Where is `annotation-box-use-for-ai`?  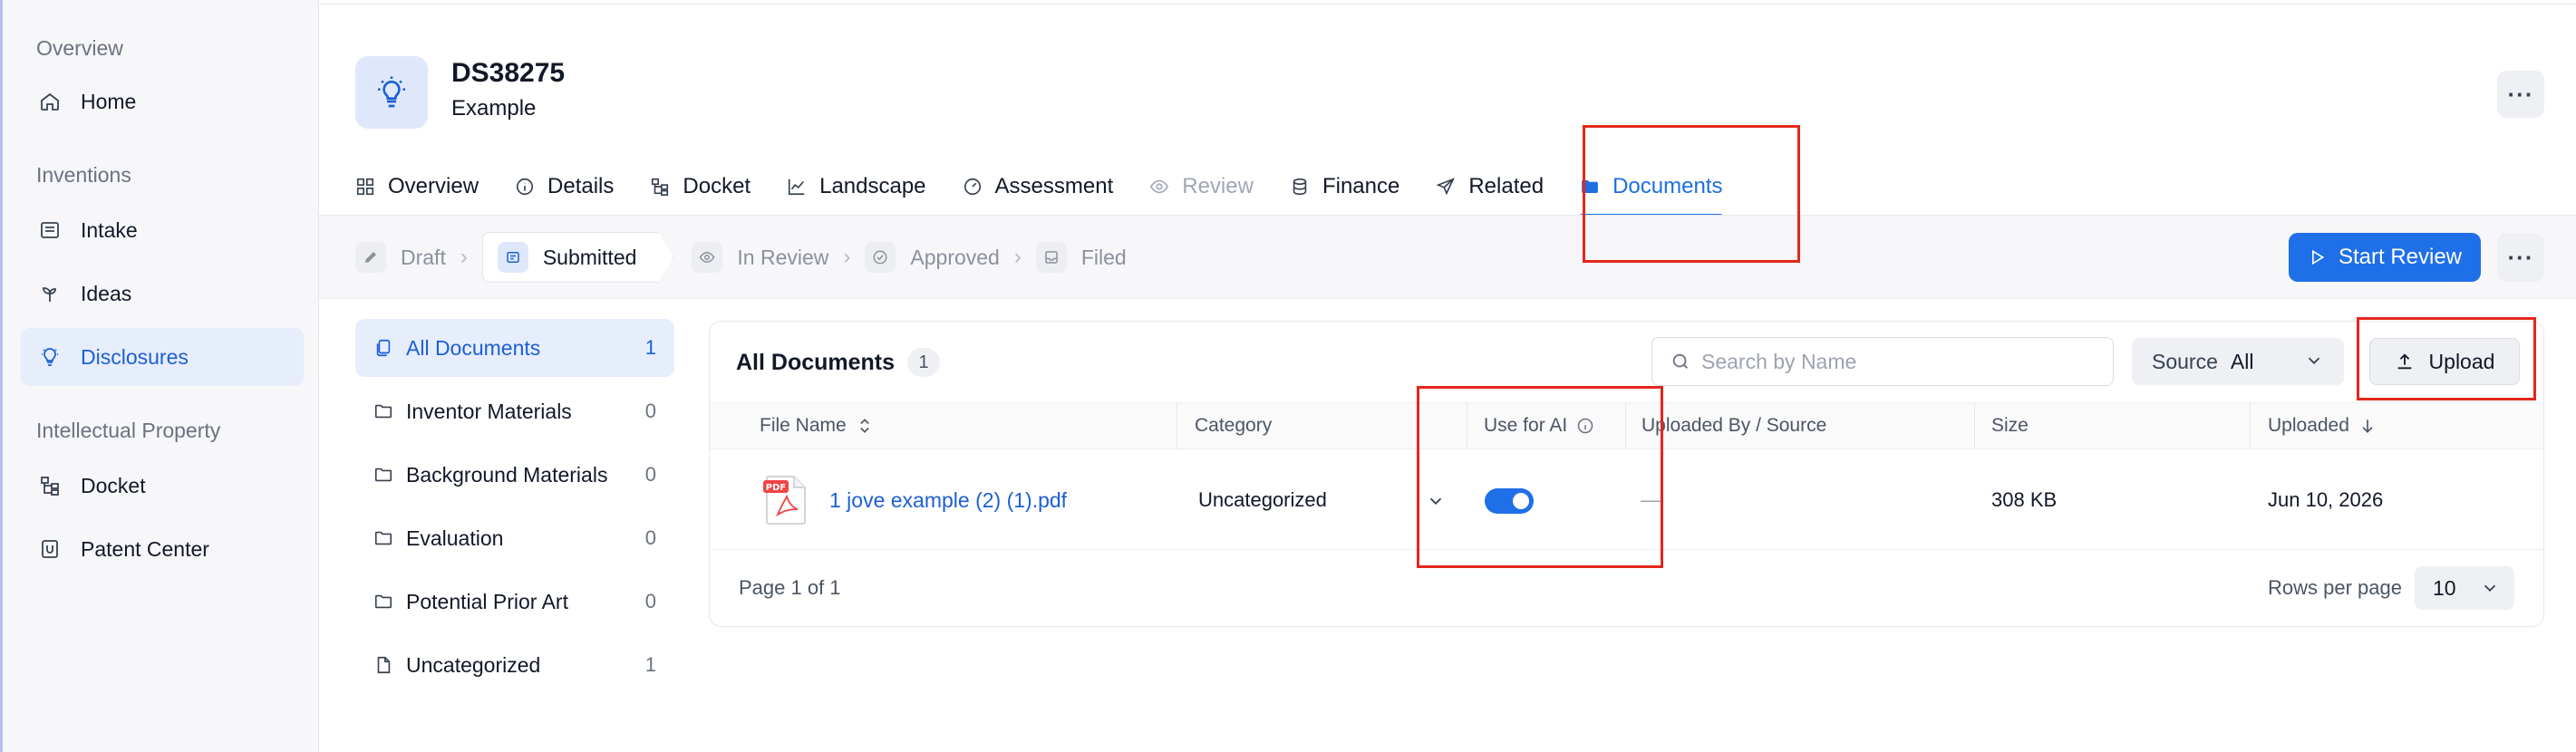
annotation-box-use-for-ai is located at coordinates (1540, 477).